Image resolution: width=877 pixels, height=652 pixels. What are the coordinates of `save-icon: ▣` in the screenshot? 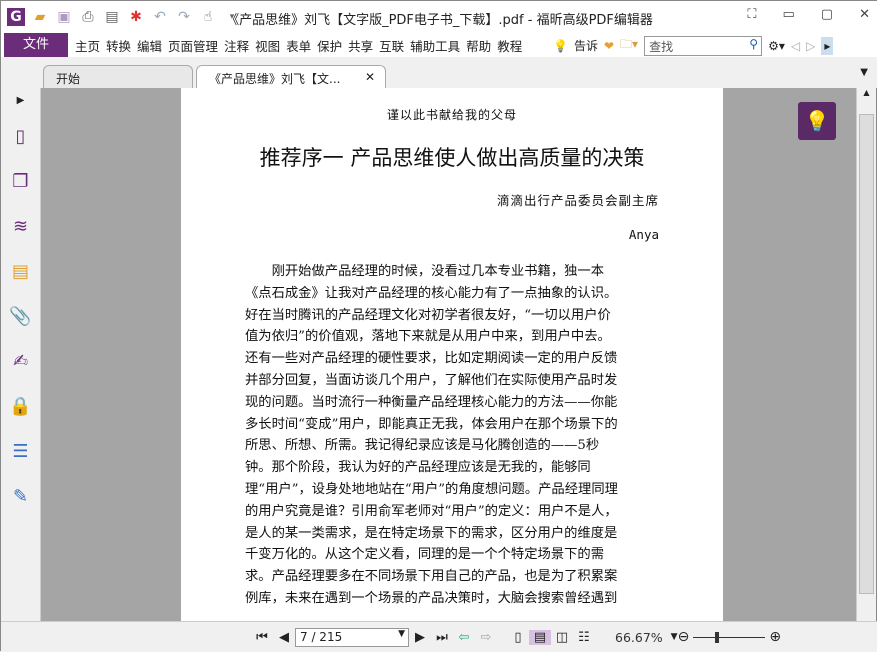 It's located at (64, 17).